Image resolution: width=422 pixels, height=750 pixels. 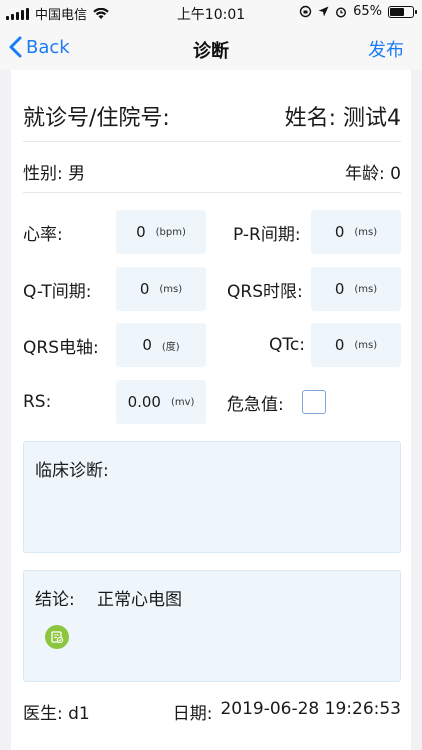 What do you see at coordinates (372, 118) in the screenshot?
I see `patient-name-value: 测试4` at bounding box center [372, 118].